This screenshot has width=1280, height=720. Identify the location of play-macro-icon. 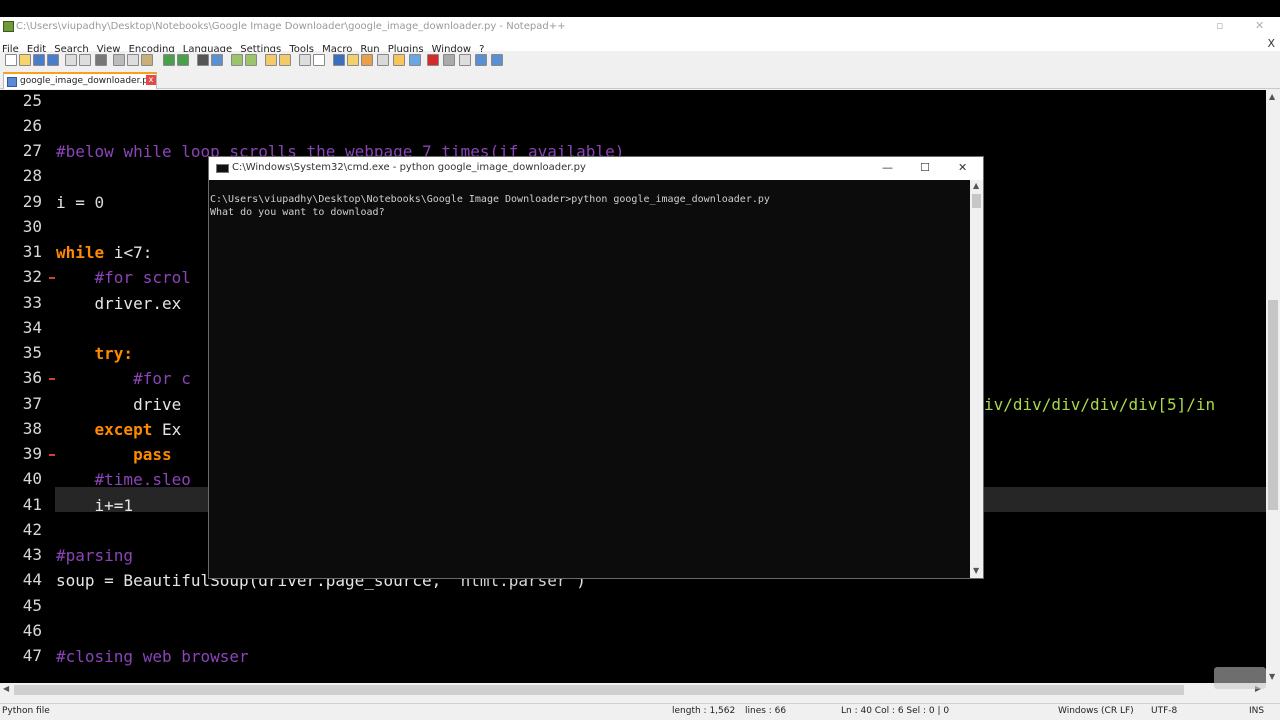
(465, 60).